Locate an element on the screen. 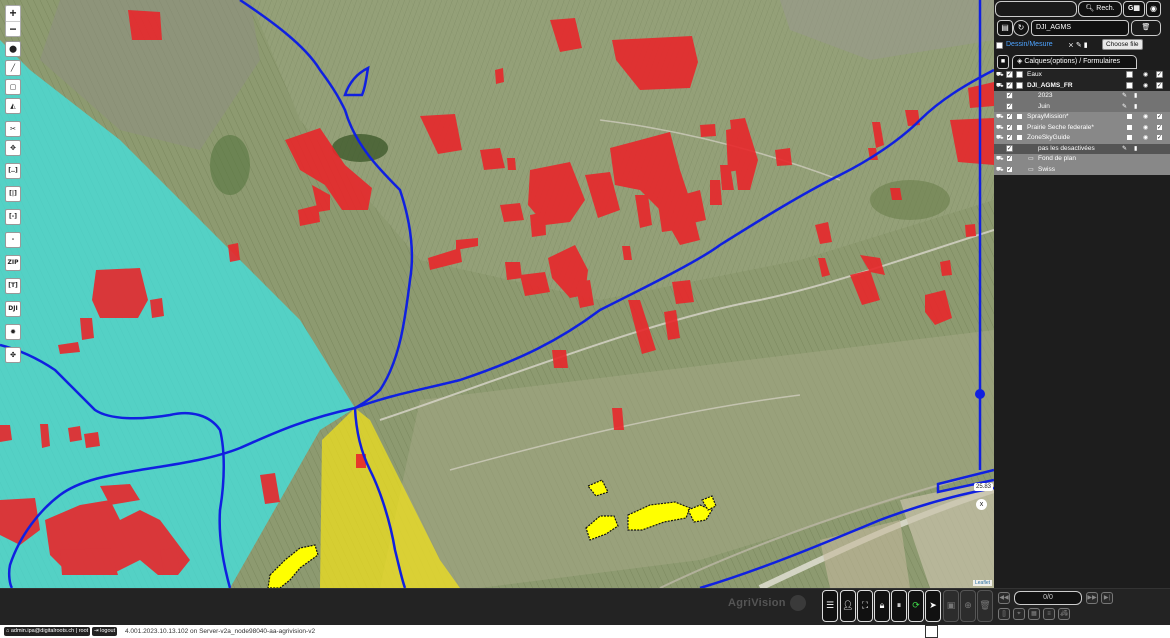  bracket-tool: [‥] is located at coordinates (13, 171).